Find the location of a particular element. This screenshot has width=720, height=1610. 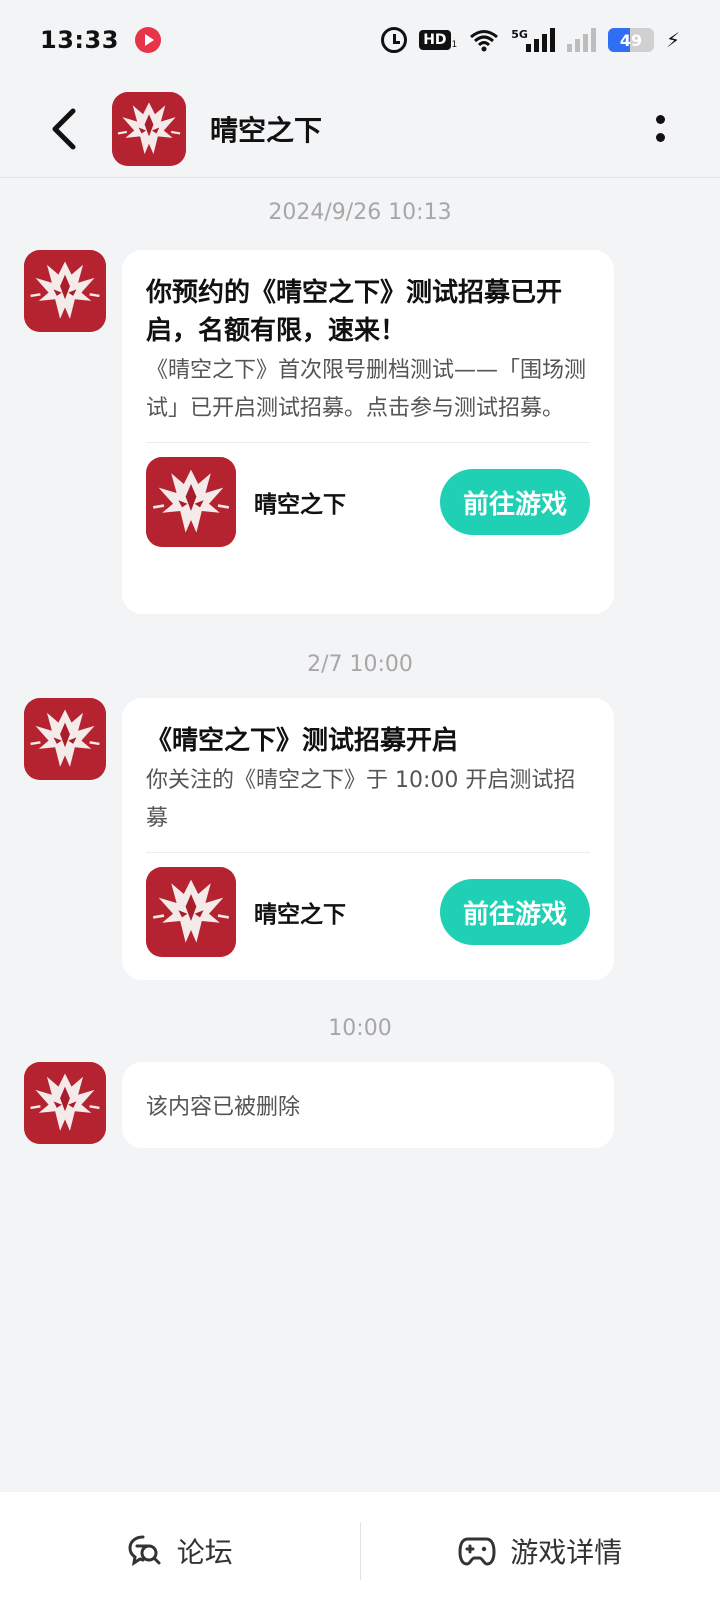

forum-search-icon is located at coordinates (144, 1551).